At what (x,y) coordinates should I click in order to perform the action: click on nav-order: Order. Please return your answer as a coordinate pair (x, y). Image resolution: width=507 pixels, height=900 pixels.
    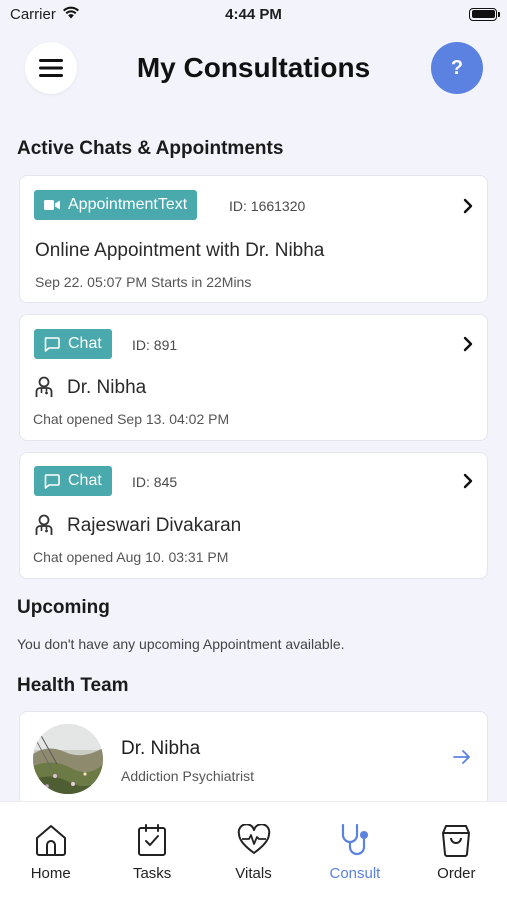
    Looking at the image, I should click on (456, 851).